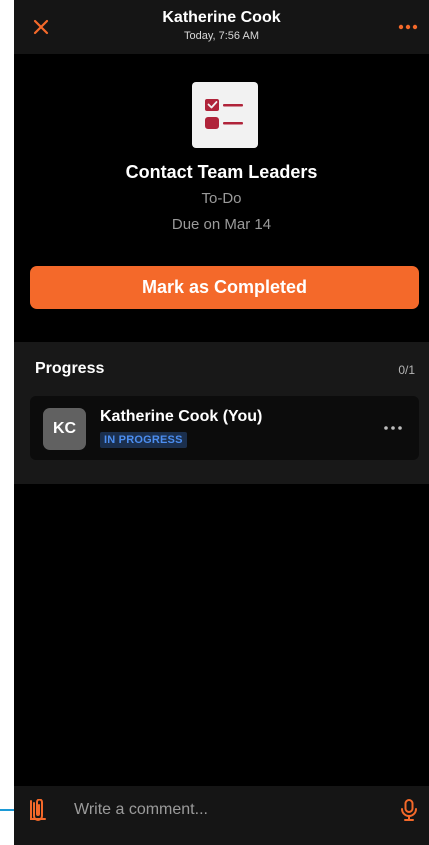  I want to click on comment-input, so click(224, 810).